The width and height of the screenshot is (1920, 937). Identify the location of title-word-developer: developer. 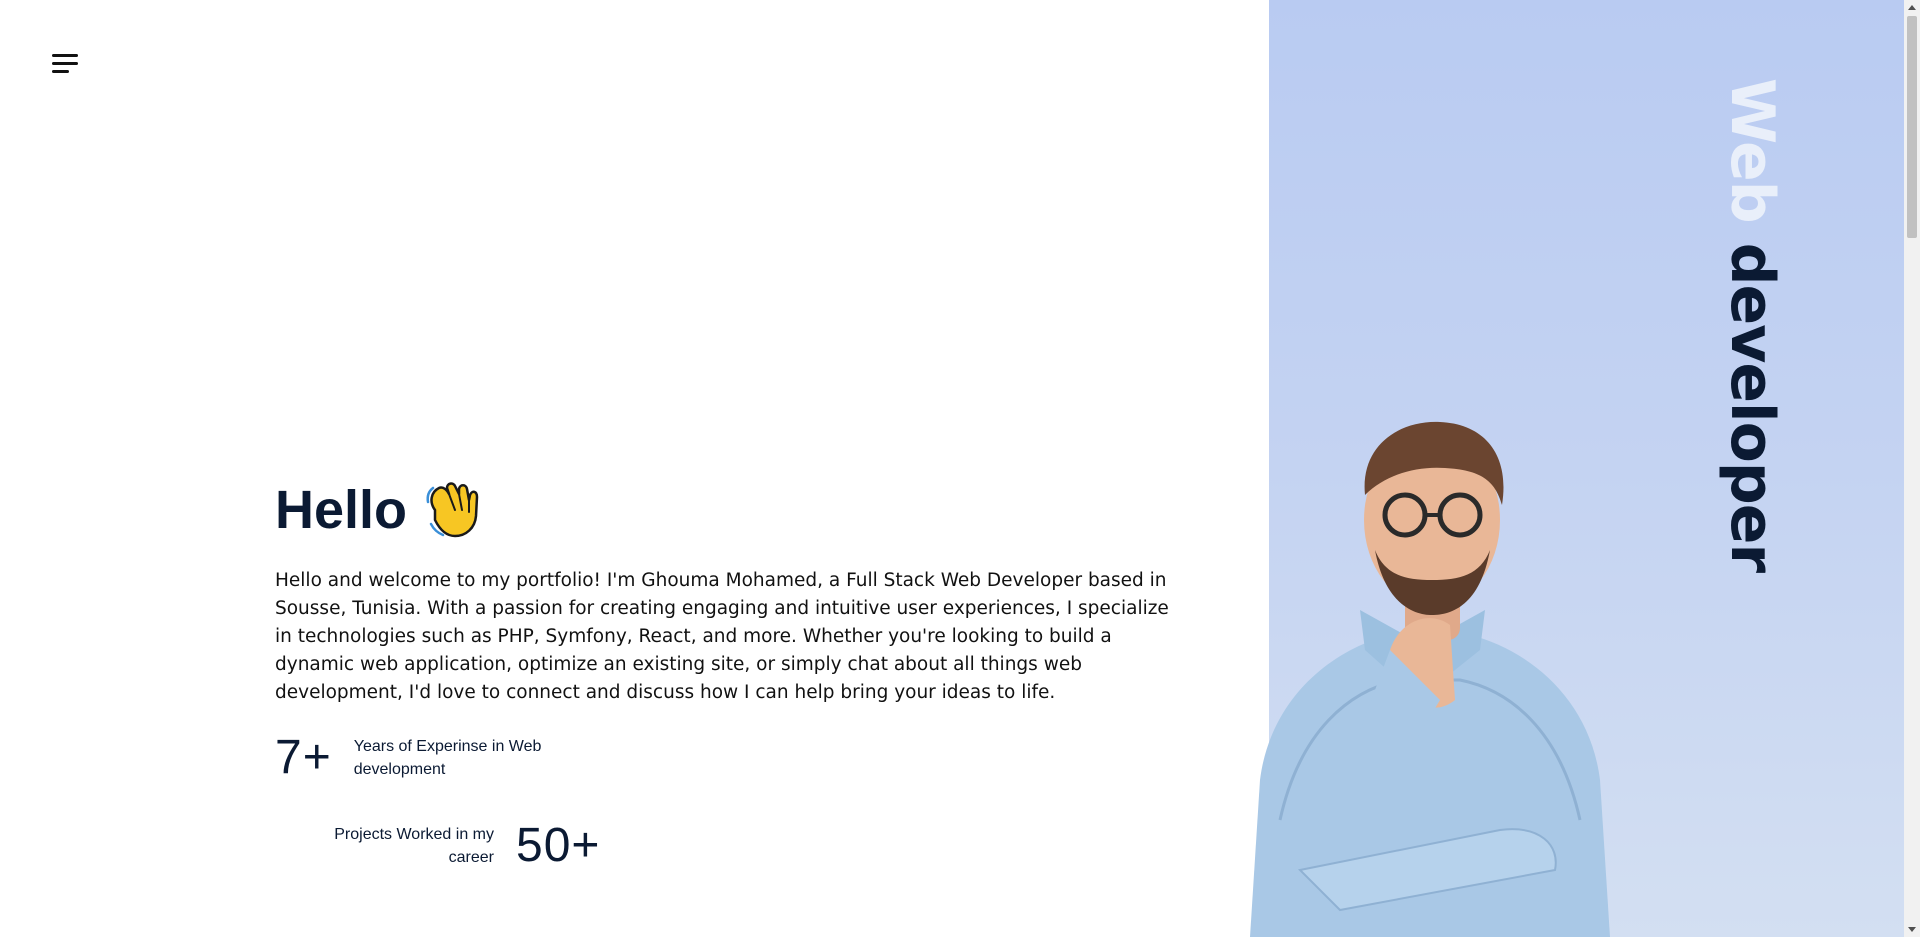
(1752, 407).